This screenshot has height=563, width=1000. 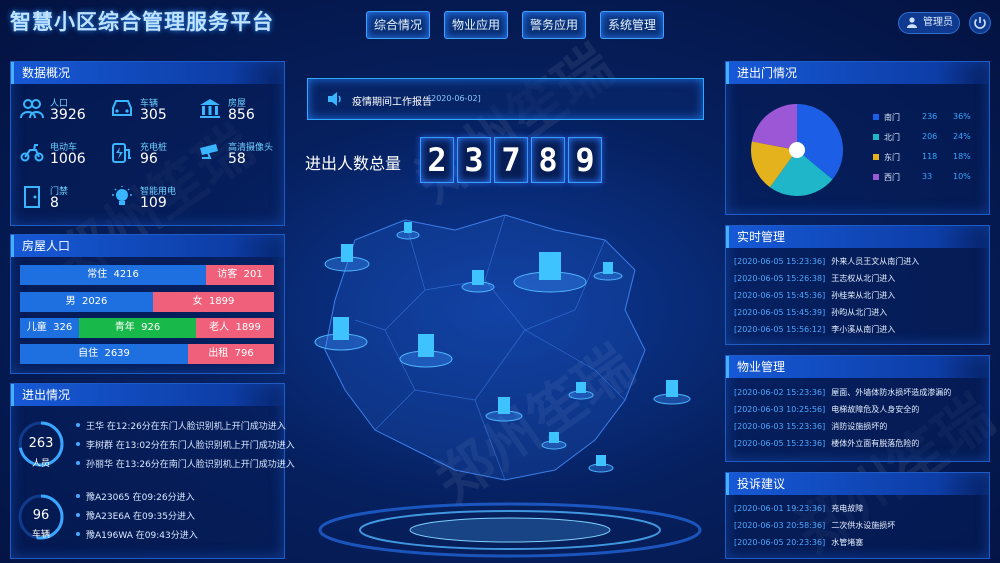 I want to click on people-count: 263, so click(x=41, y=443).